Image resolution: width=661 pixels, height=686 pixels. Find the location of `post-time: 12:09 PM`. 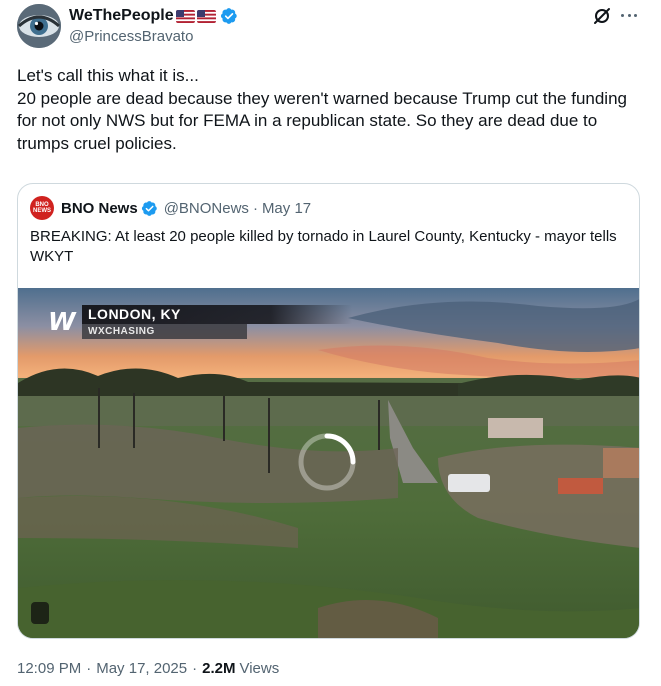

post-time: 12:09 PM is located at coordinates (49, 668).